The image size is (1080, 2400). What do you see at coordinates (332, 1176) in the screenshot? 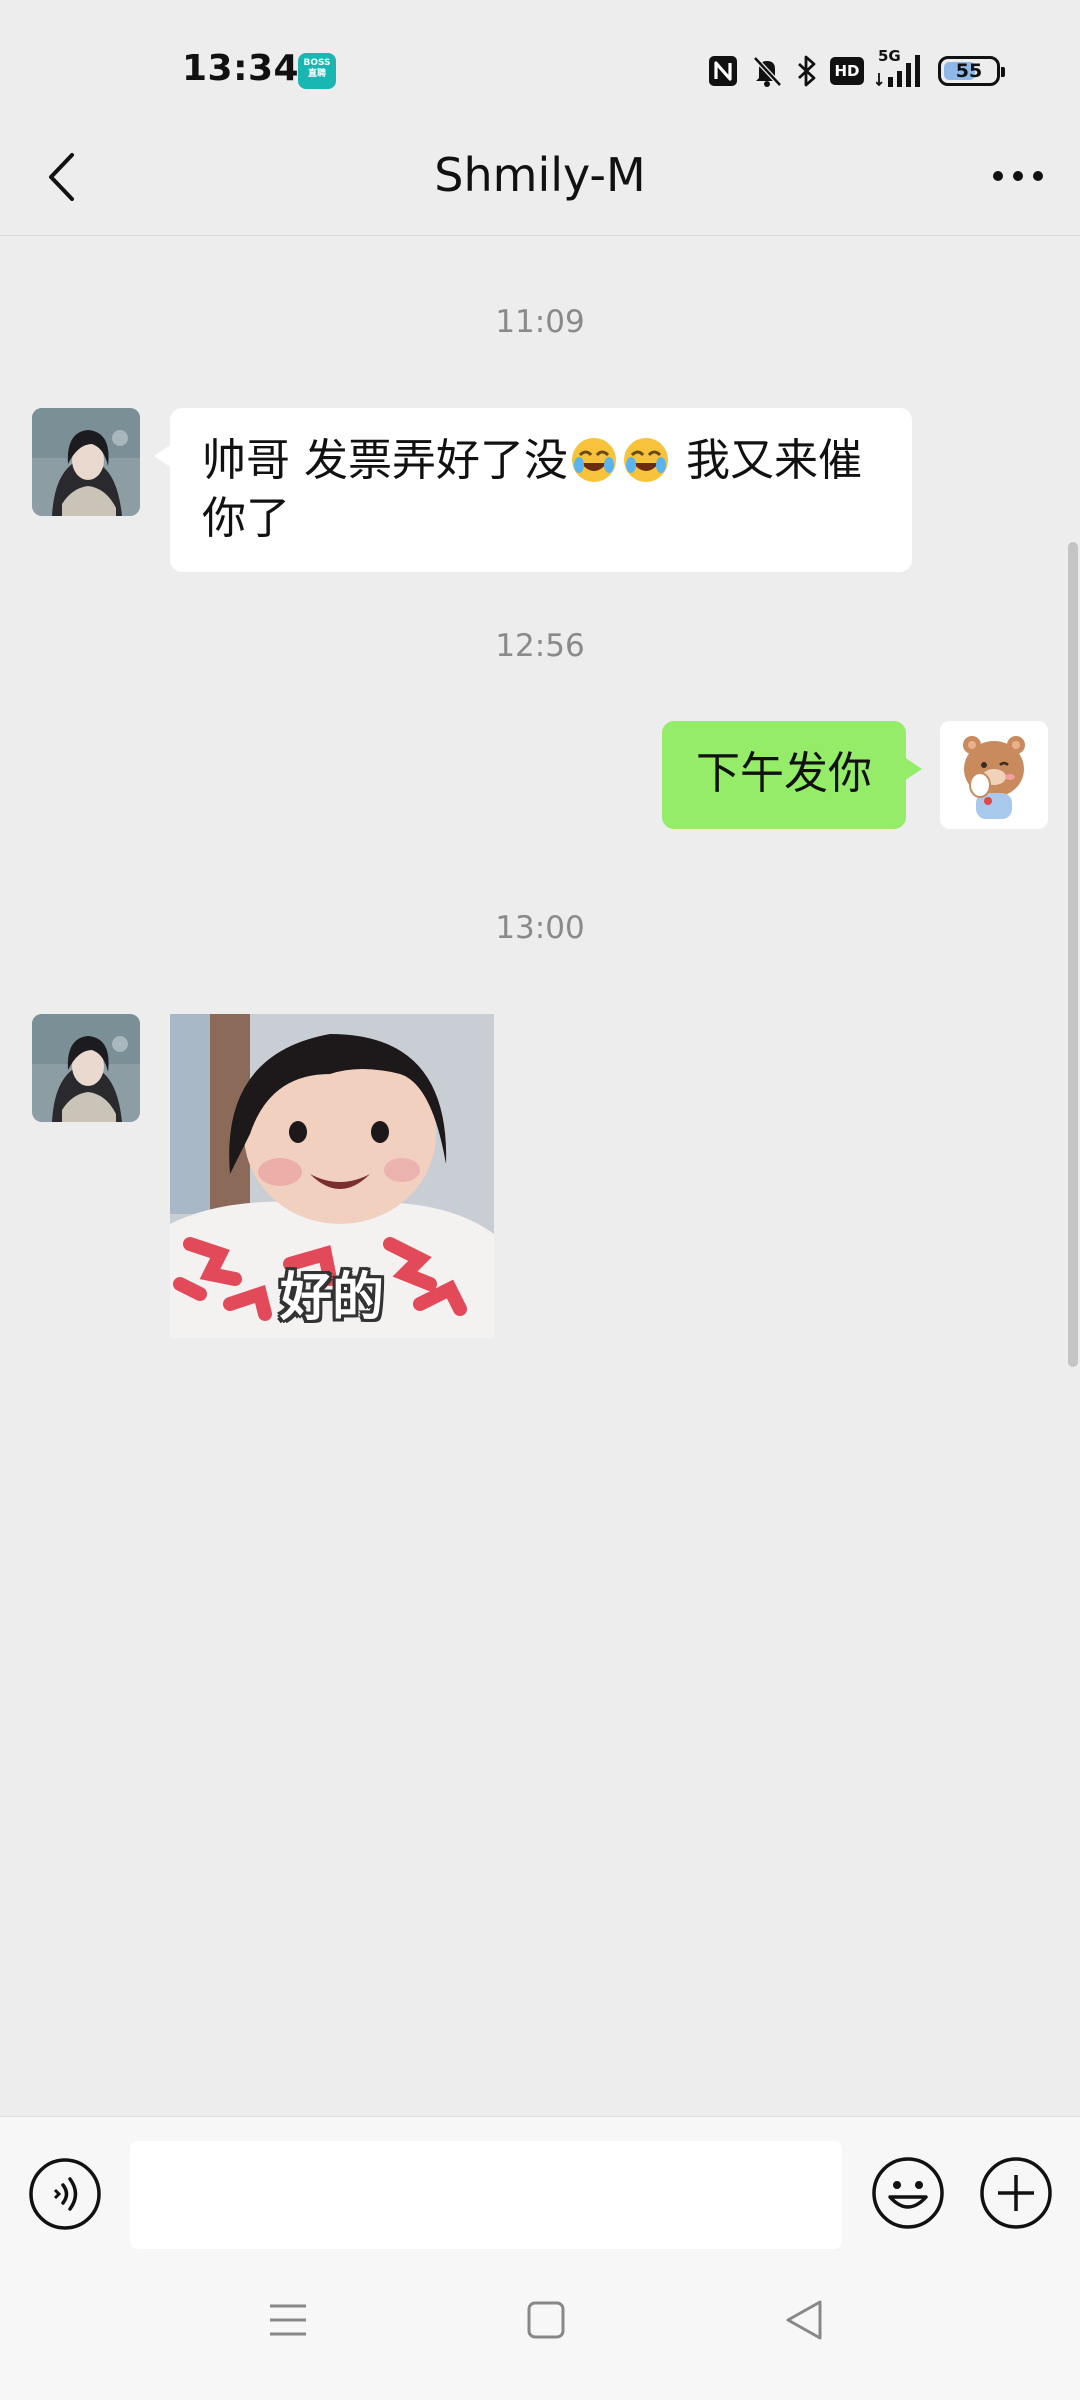
I see `sticker-message: 好的` at bounding box center [332, 1176].